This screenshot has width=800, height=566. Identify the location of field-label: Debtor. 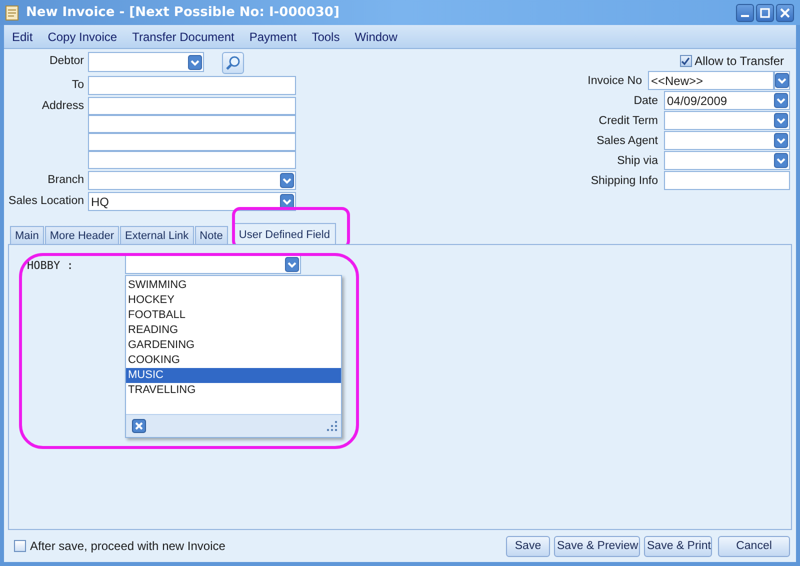
(66, 61).